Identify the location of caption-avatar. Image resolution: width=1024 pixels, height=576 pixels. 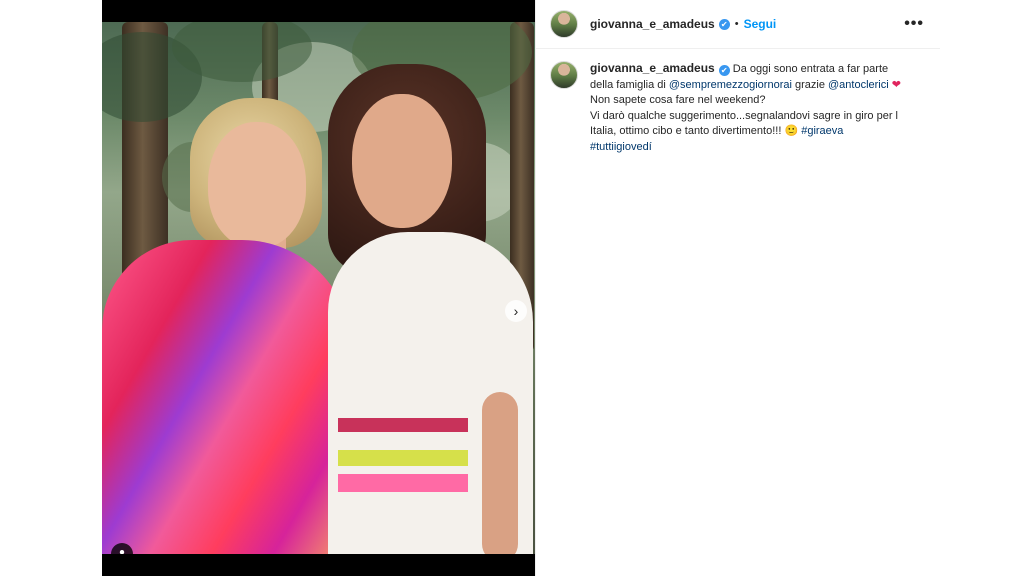
(564, 75).